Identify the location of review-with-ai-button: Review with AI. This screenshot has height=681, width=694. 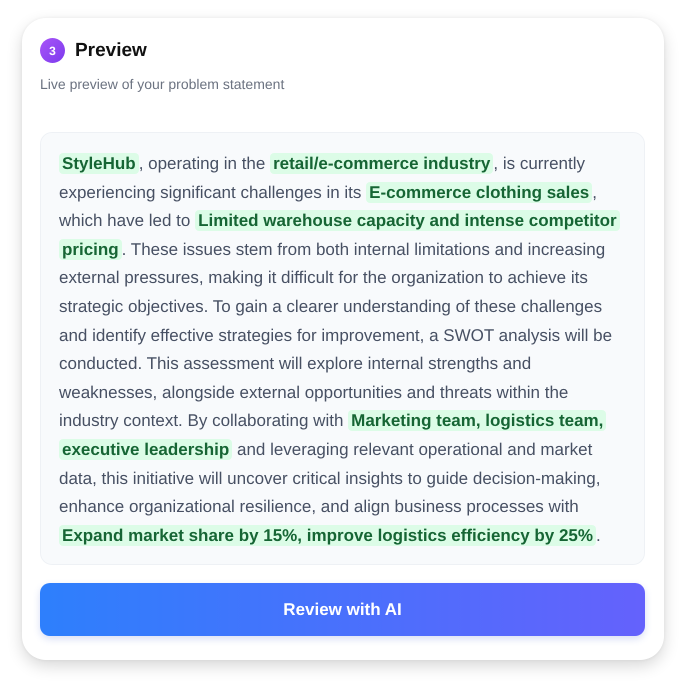
(342, 609).